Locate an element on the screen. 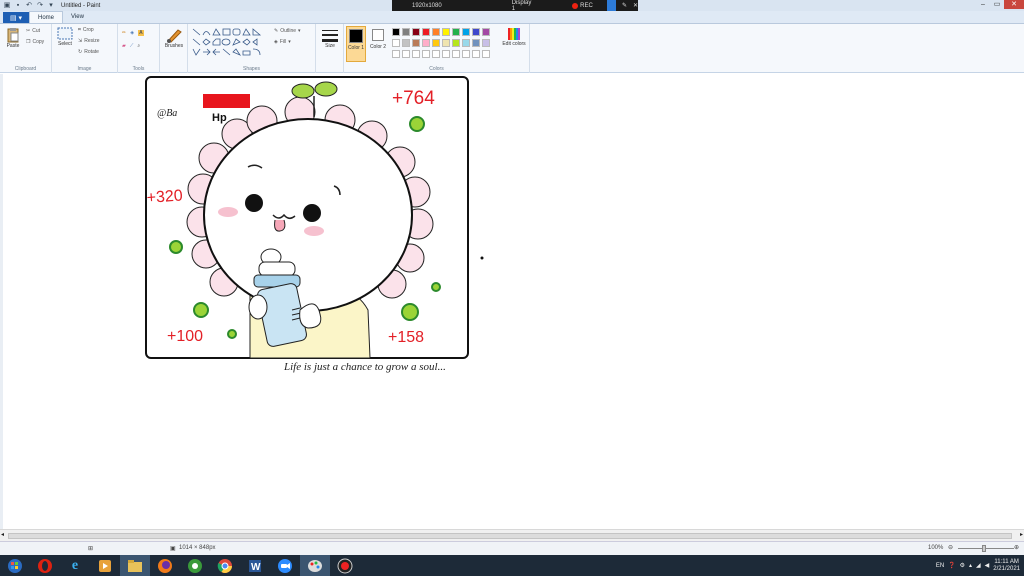  zoom-out-icon: ⊖ is located at coordinates (950, 547).